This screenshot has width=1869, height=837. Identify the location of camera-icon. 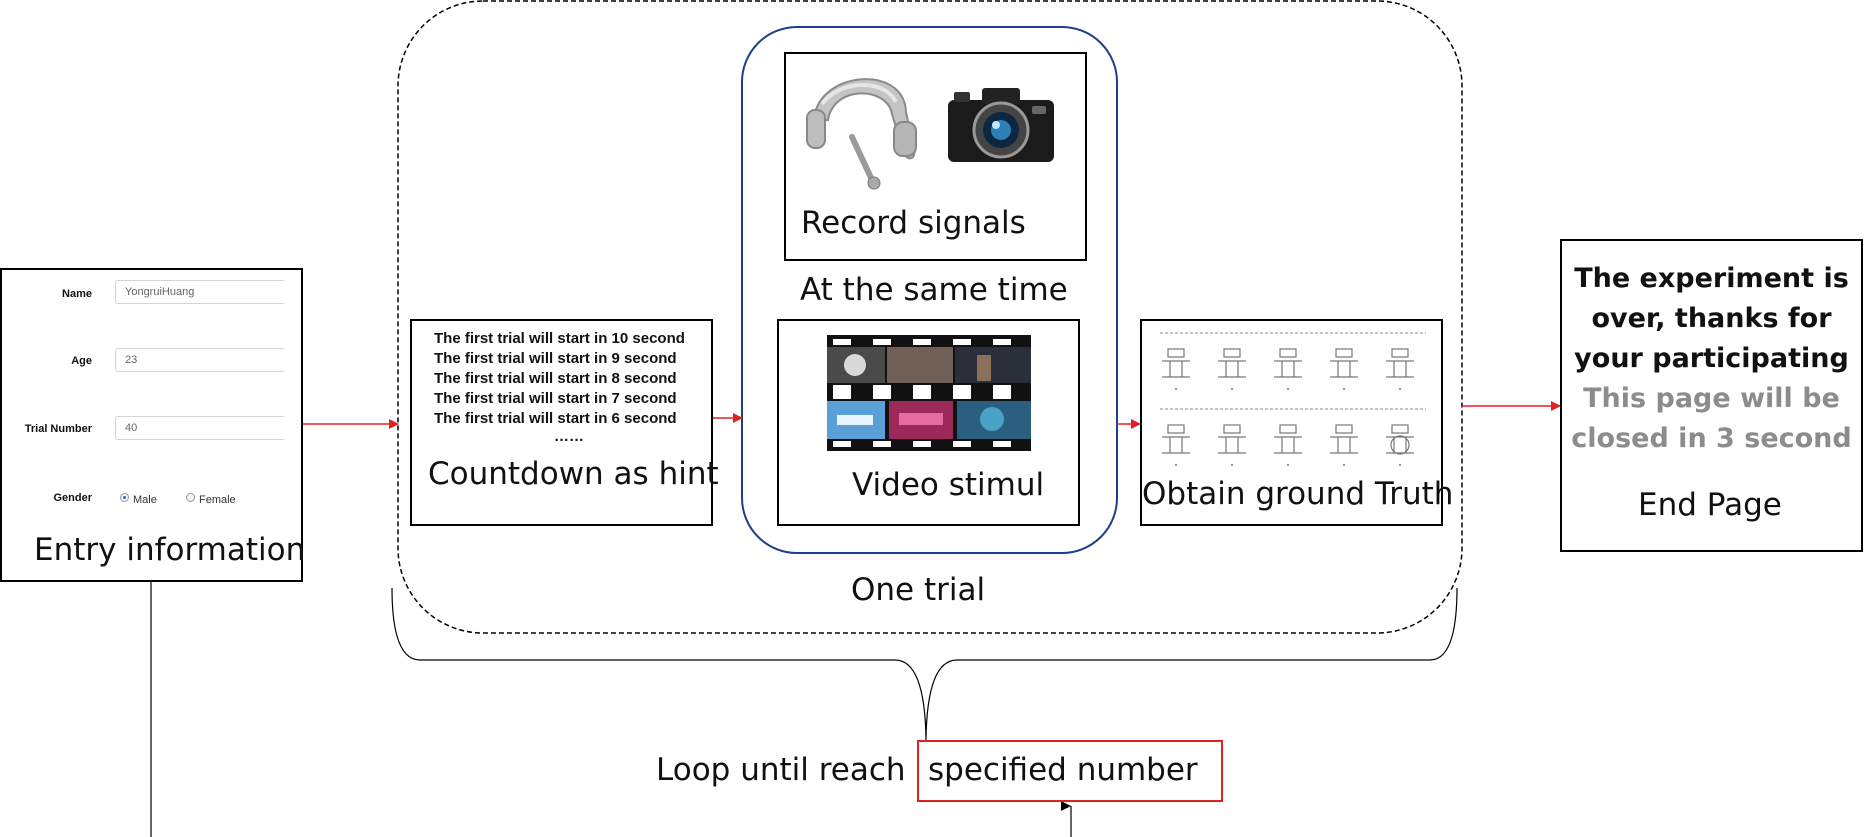
(1001, 125).